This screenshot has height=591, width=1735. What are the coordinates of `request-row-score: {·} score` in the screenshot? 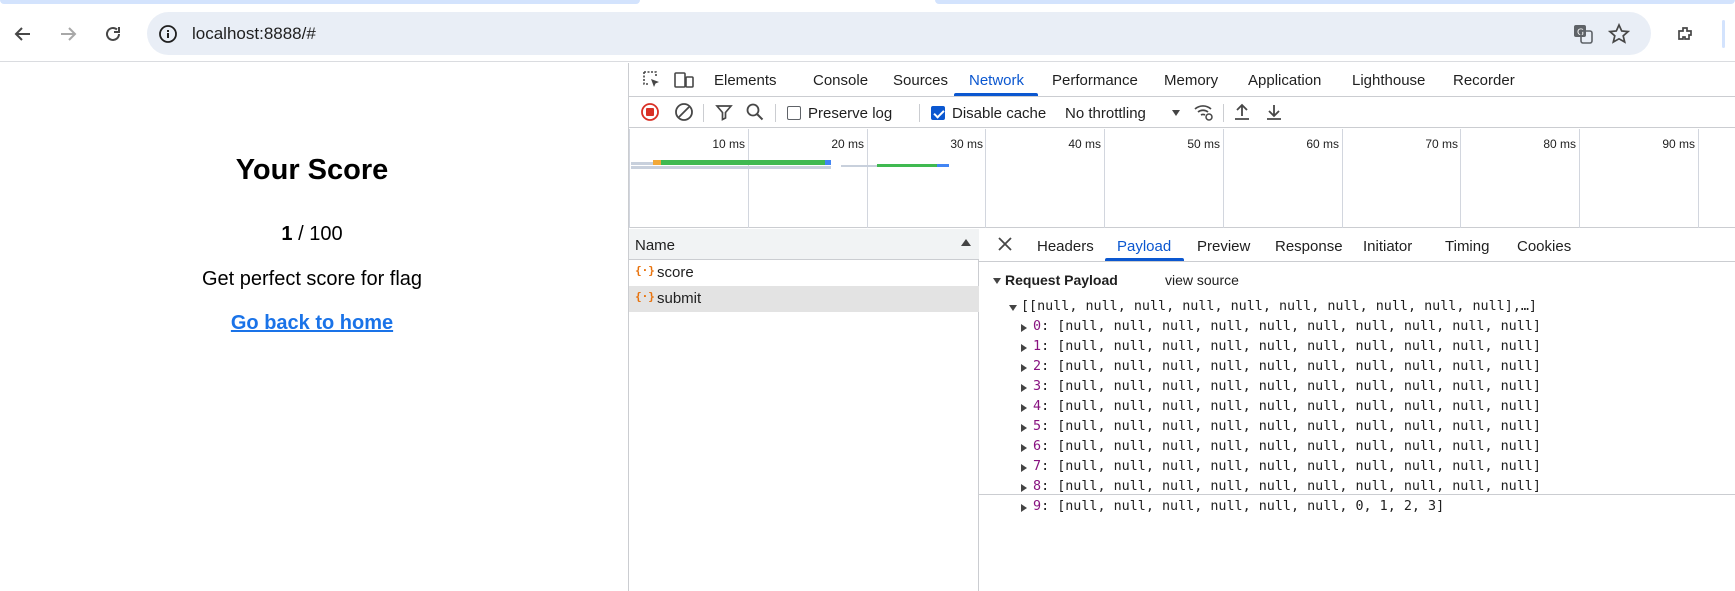 It's located at (804, 273).